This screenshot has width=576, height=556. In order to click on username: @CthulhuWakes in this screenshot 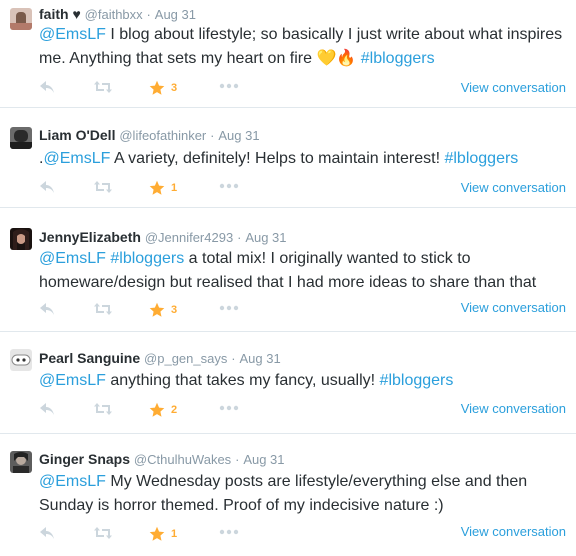, I will do `click(182, 459)`.